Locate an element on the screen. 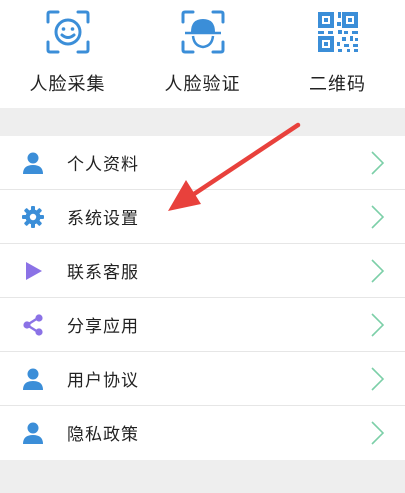 The width and height of the screenshot is (405, 493). section-divider is located at coordinates (202, 122).